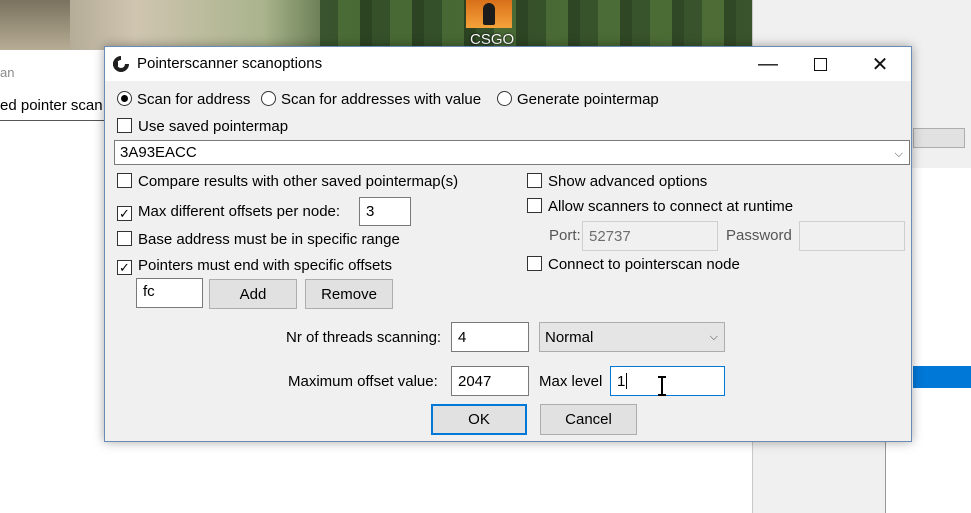  Describe the element at coordinates (169, 293) in the screenshot. I see `offset-input: fc` at that location.